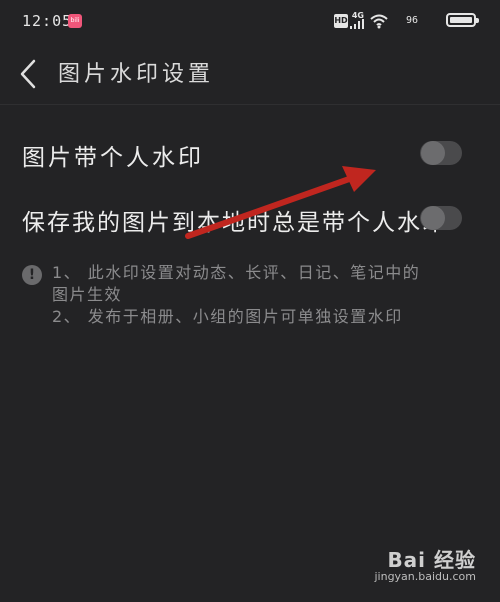 This screenshot has height=602, width=500. Describe the element at coordinates (75, 21) in the screenshot. I see `app-badge-icon: bili` at that location.